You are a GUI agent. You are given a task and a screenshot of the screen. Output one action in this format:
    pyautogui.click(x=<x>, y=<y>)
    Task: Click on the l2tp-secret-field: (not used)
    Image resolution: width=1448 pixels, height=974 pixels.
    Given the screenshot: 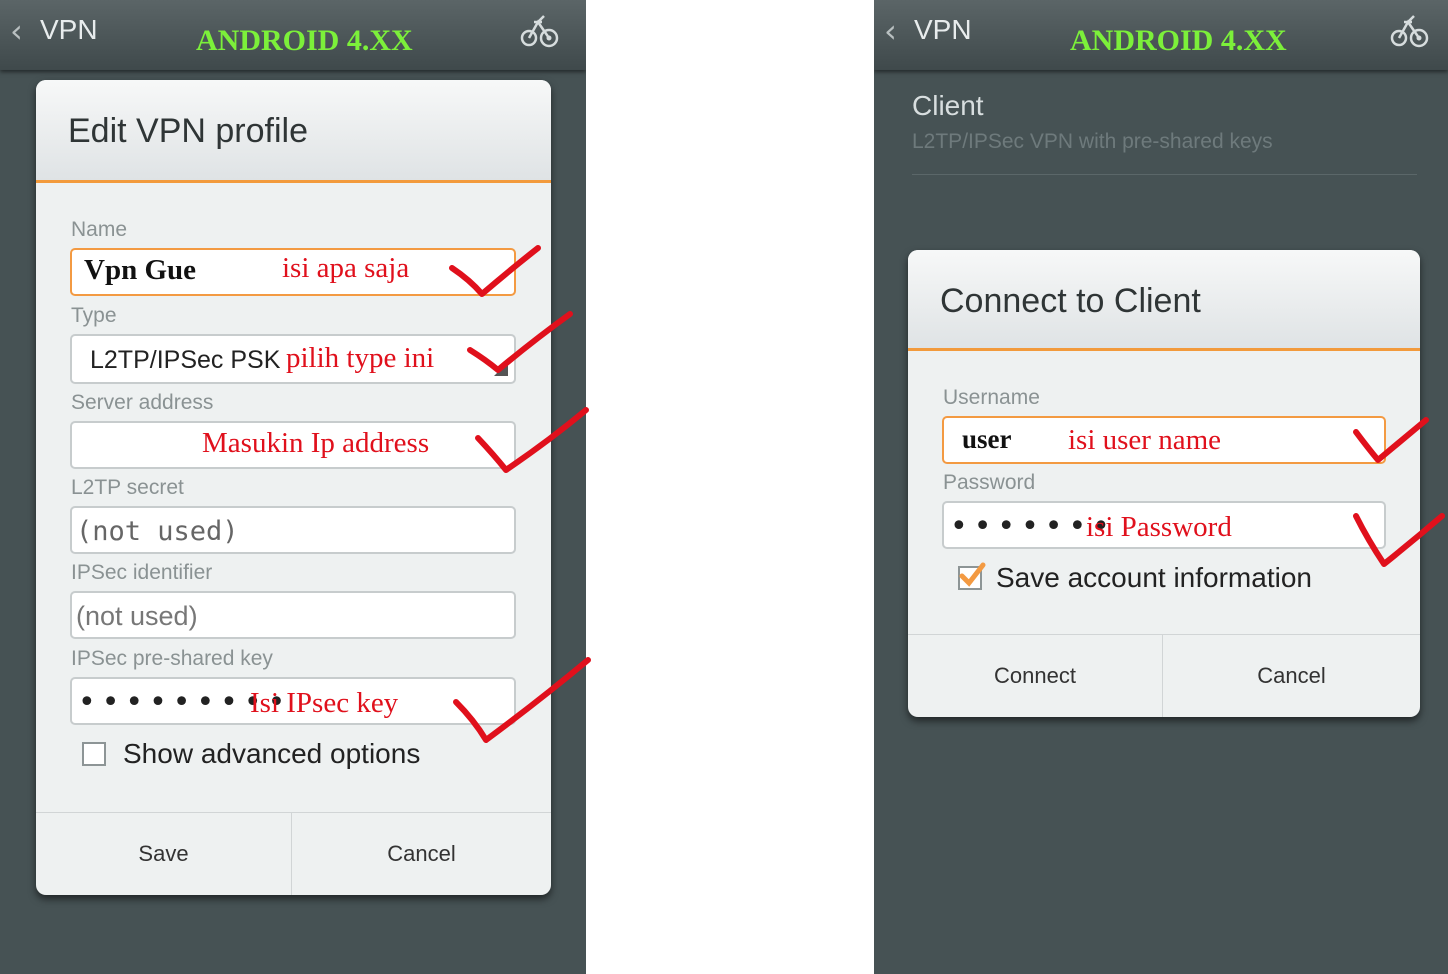 What is the action you would take?
    pyautogui.click(x=293, y=530)
    